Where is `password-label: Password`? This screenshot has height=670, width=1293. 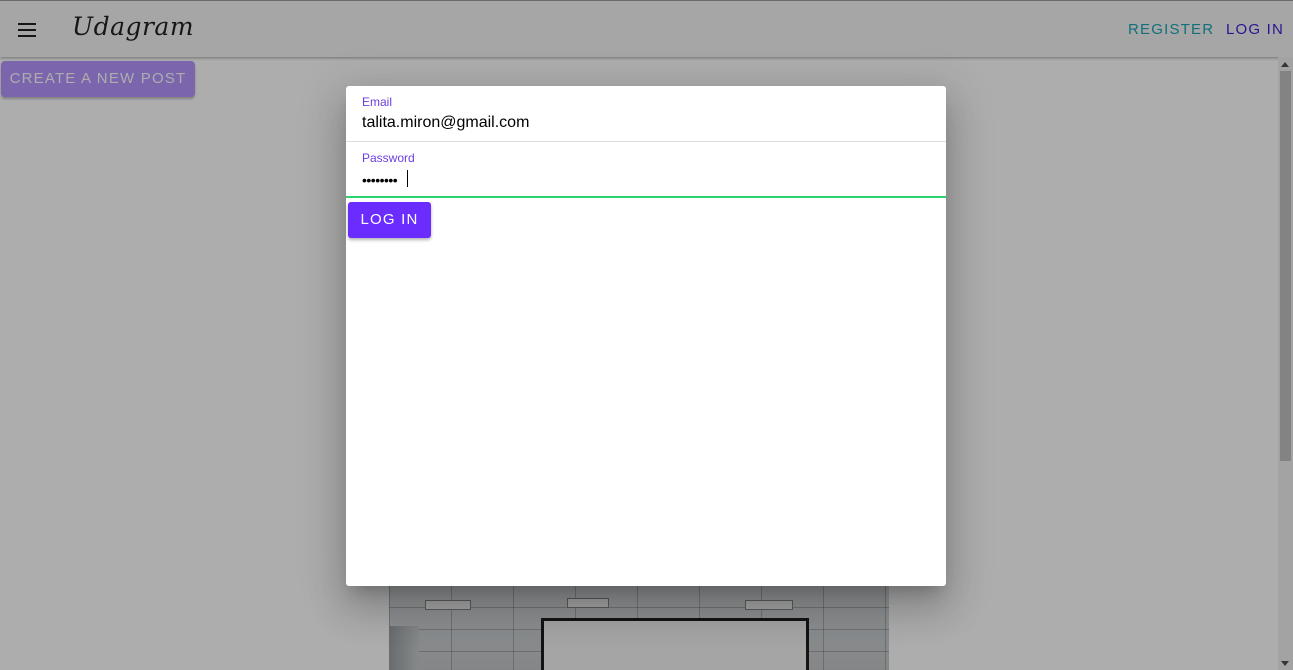 password-label: Password is located at coordinates (388, 158).